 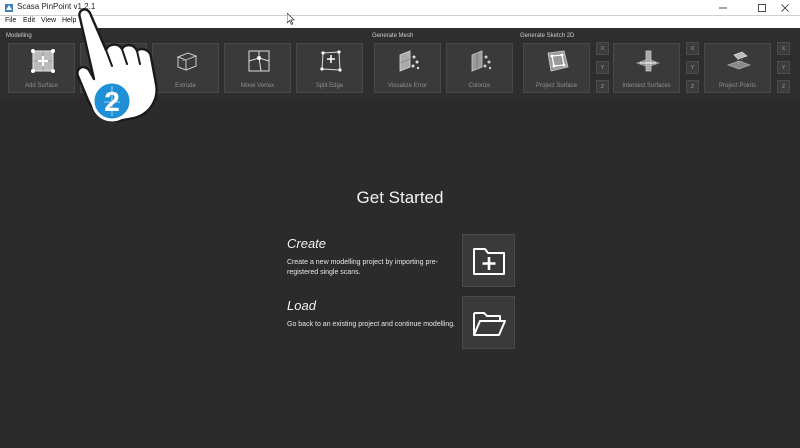 I want to click on get-started-heading: Get Started, so click(x=400, y=197).